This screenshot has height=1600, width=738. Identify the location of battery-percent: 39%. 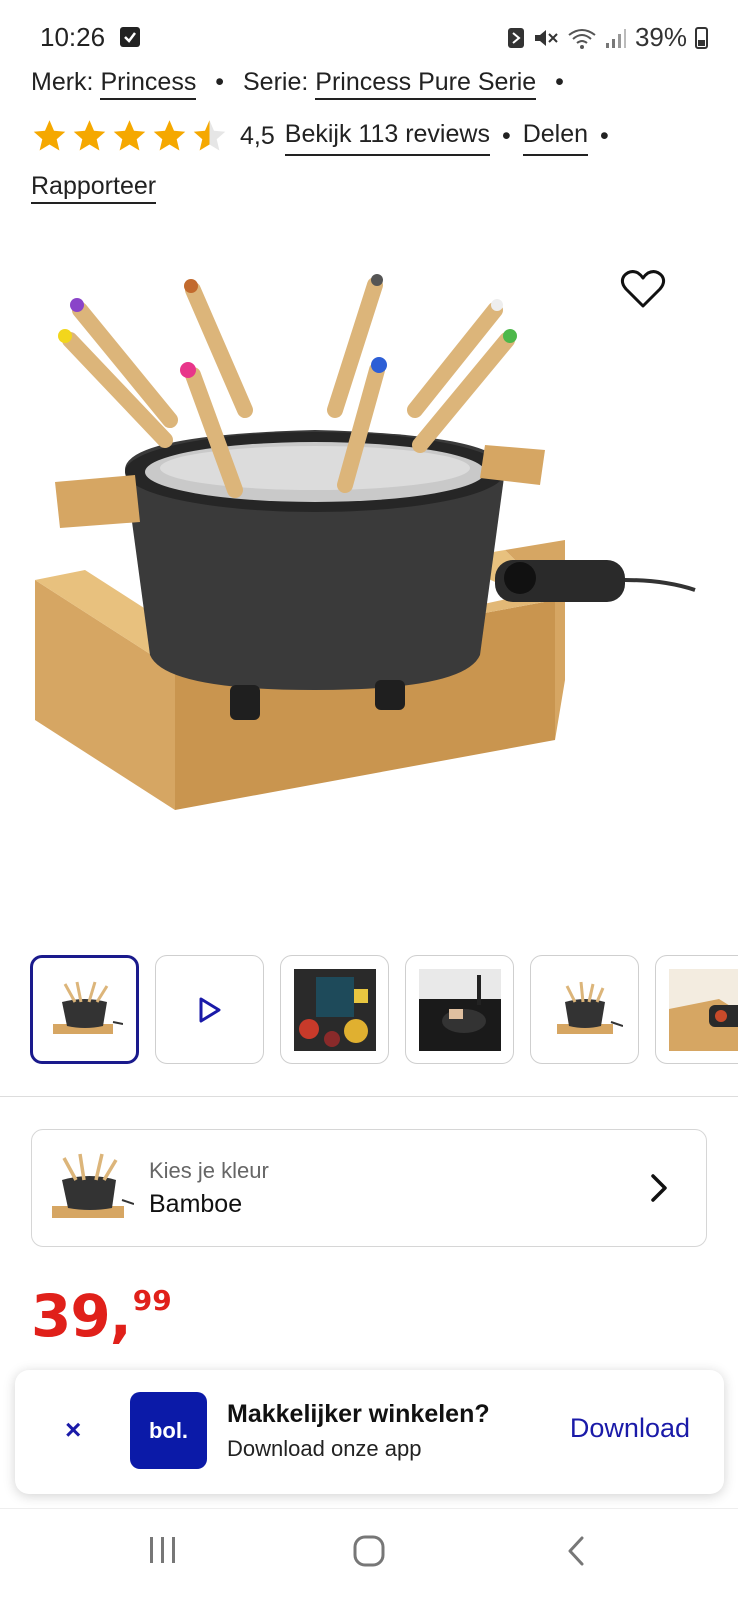
(660, 37).